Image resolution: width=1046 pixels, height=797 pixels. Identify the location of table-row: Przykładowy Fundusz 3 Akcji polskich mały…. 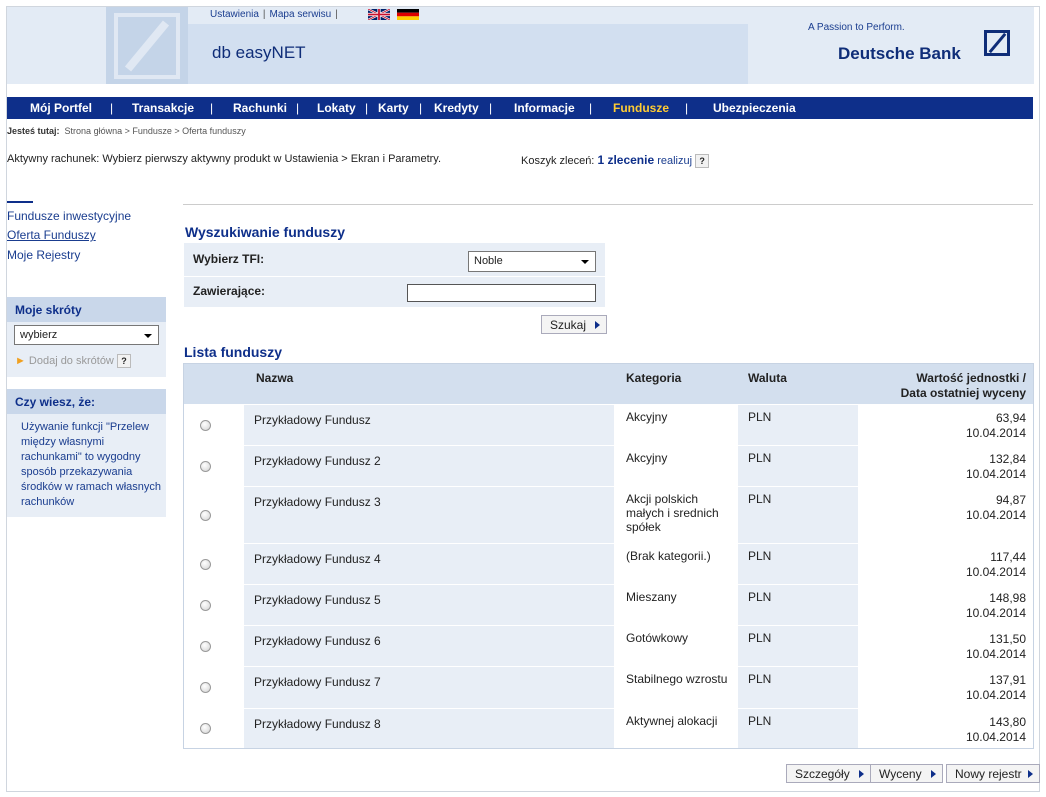
(608, 514).